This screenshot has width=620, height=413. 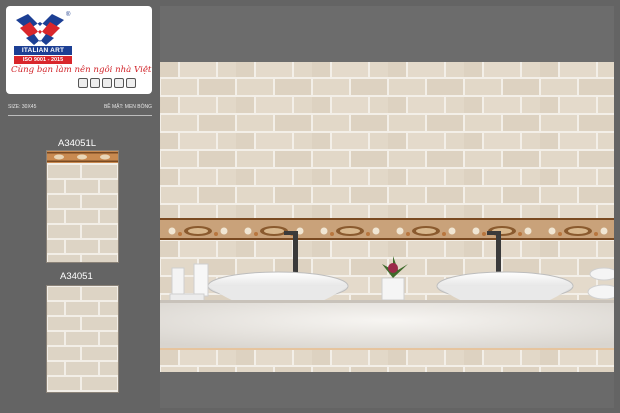 What do you see at coordinates (387, 229) in the screenshot?
I see `decor-border` at bounding box center [387, 229].